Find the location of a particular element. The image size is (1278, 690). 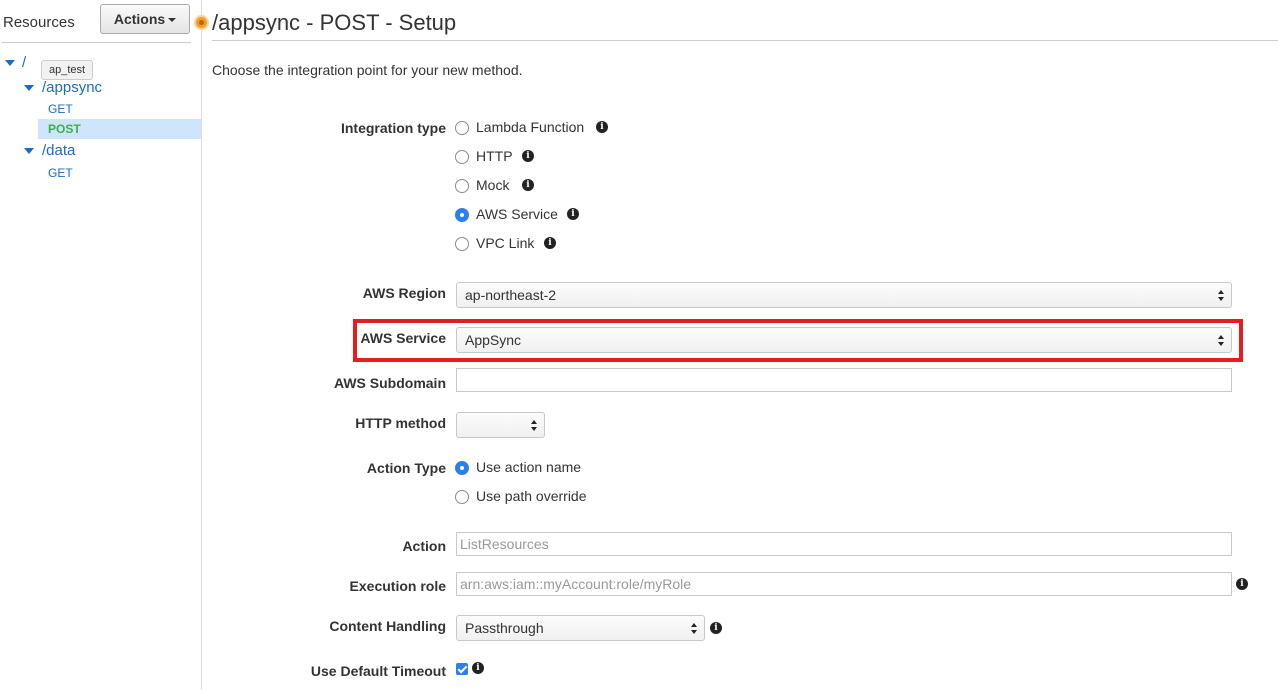

aws-region-select: ap-northeast-2 is located at coordinates (844, 295).